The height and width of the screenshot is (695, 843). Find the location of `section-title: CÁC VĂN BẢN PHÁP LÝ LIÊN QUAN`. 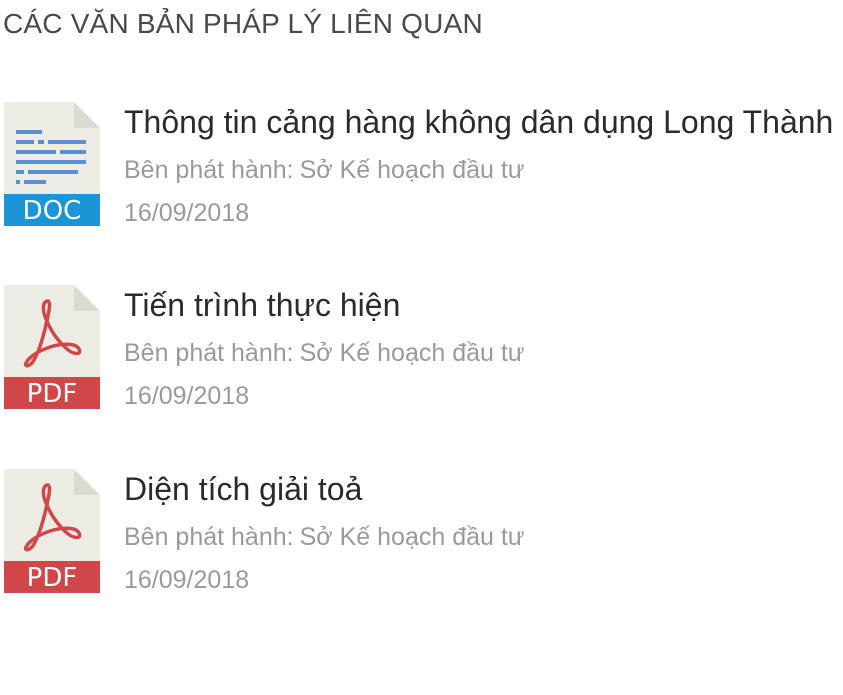

section-title: CÁC VĂN BẢN PHÁP LÝ LIÊN QUAN is located at coordinates (243, 23).